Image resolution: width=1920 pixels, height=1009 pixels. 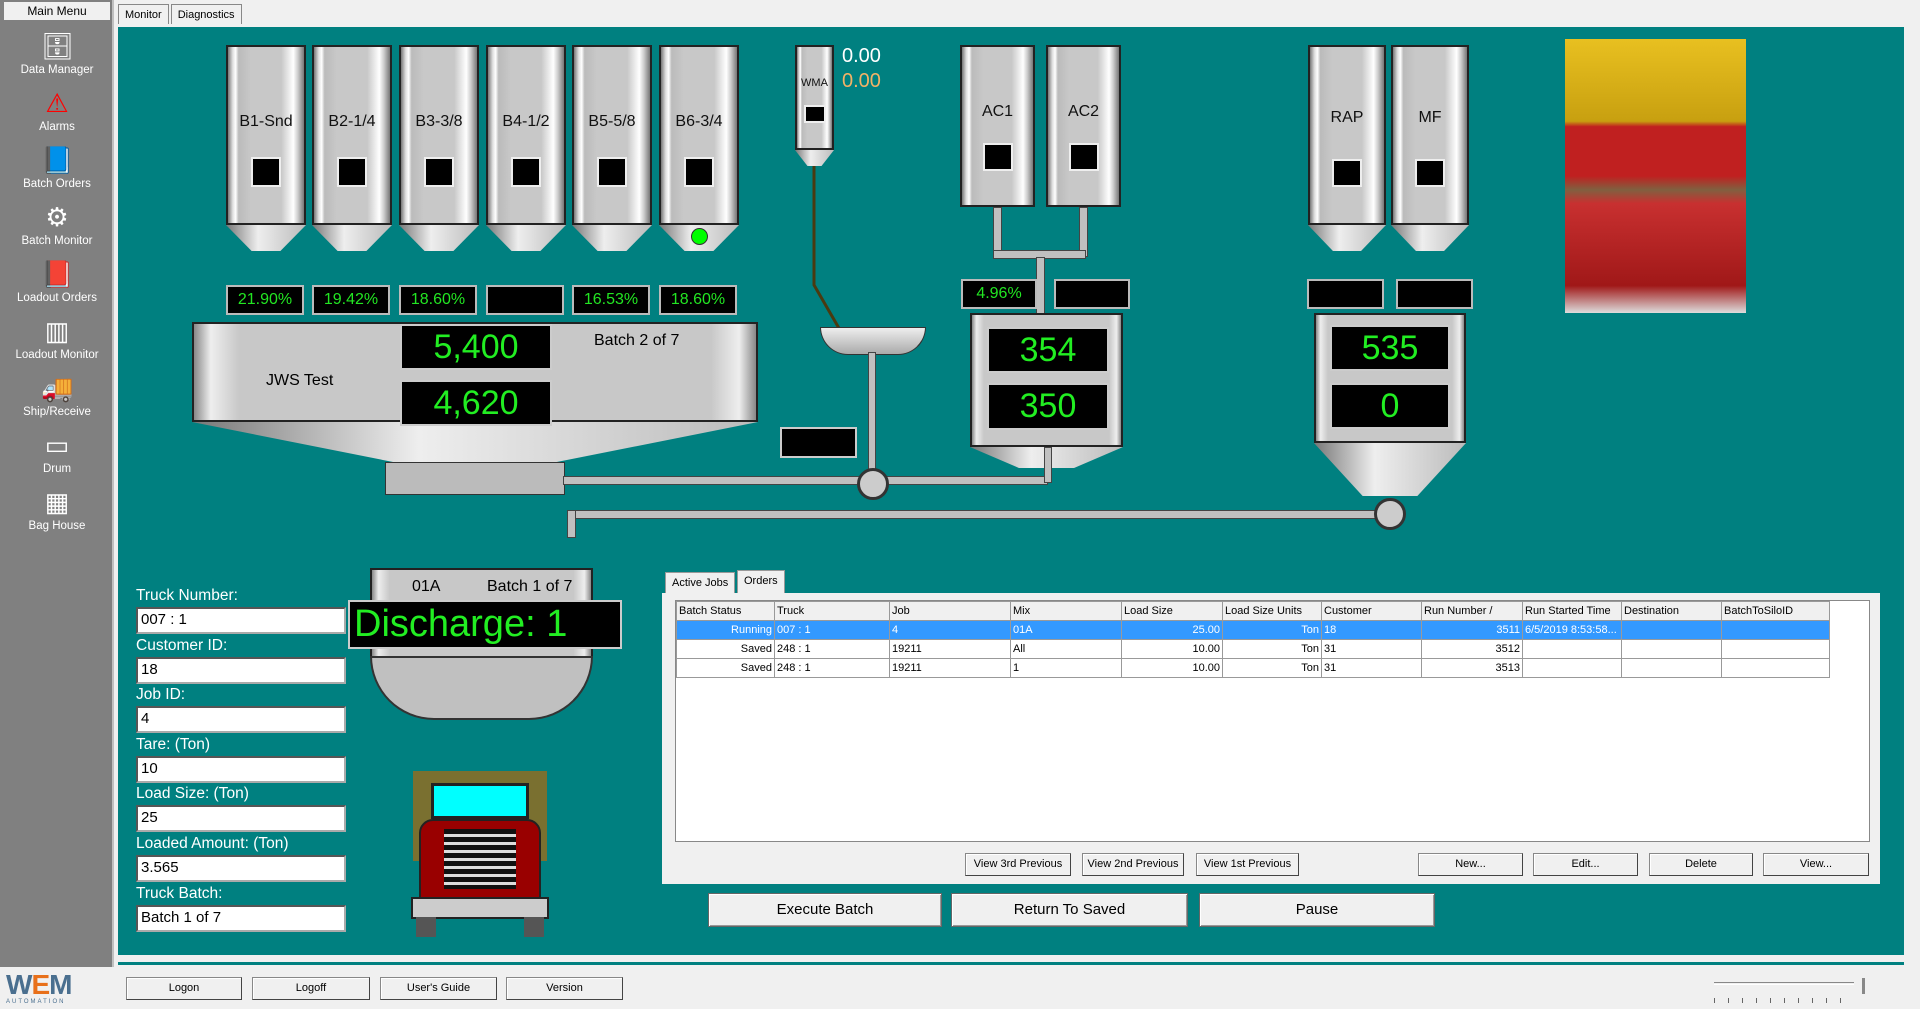 What do you see at coordinates (950, 649) in the screenshot?
I see `table-cell: 19211` at bounding box center [950, 649].